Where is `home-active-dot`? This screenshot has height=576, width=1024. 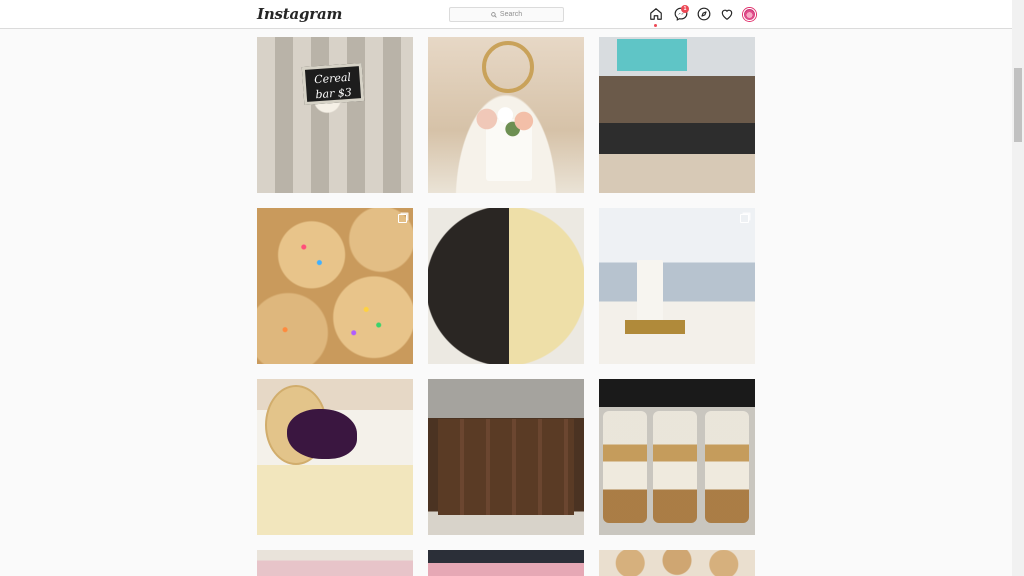
home-active-dot is located at coordinates (655, 25).